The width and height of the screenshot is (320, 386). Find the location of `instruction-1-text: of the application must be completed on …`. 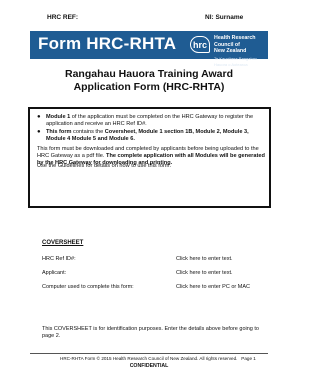

instruction-1-text: of the application must be completed on … is located at coordinates (150, 120).